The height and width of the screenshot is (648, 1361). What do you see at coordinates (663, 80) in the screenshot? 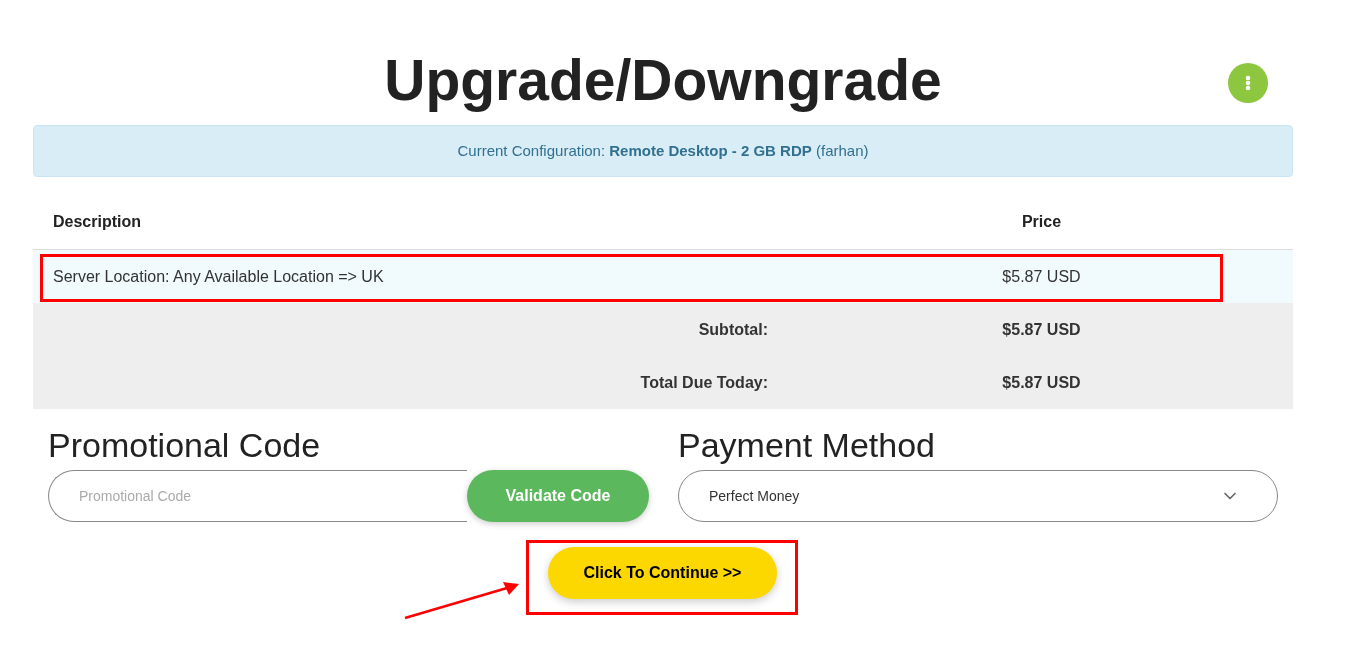
I see `page-title: Upgrade/Downgrade` at bounding box center [663, 80].